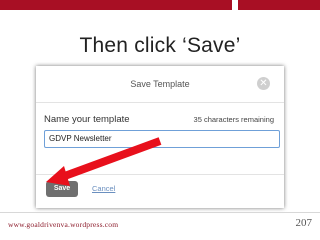  What do you see at coordinates (103, 188) in the screenshot?
I see `cancel-link: Cancel` at bounding box center [103, 188].